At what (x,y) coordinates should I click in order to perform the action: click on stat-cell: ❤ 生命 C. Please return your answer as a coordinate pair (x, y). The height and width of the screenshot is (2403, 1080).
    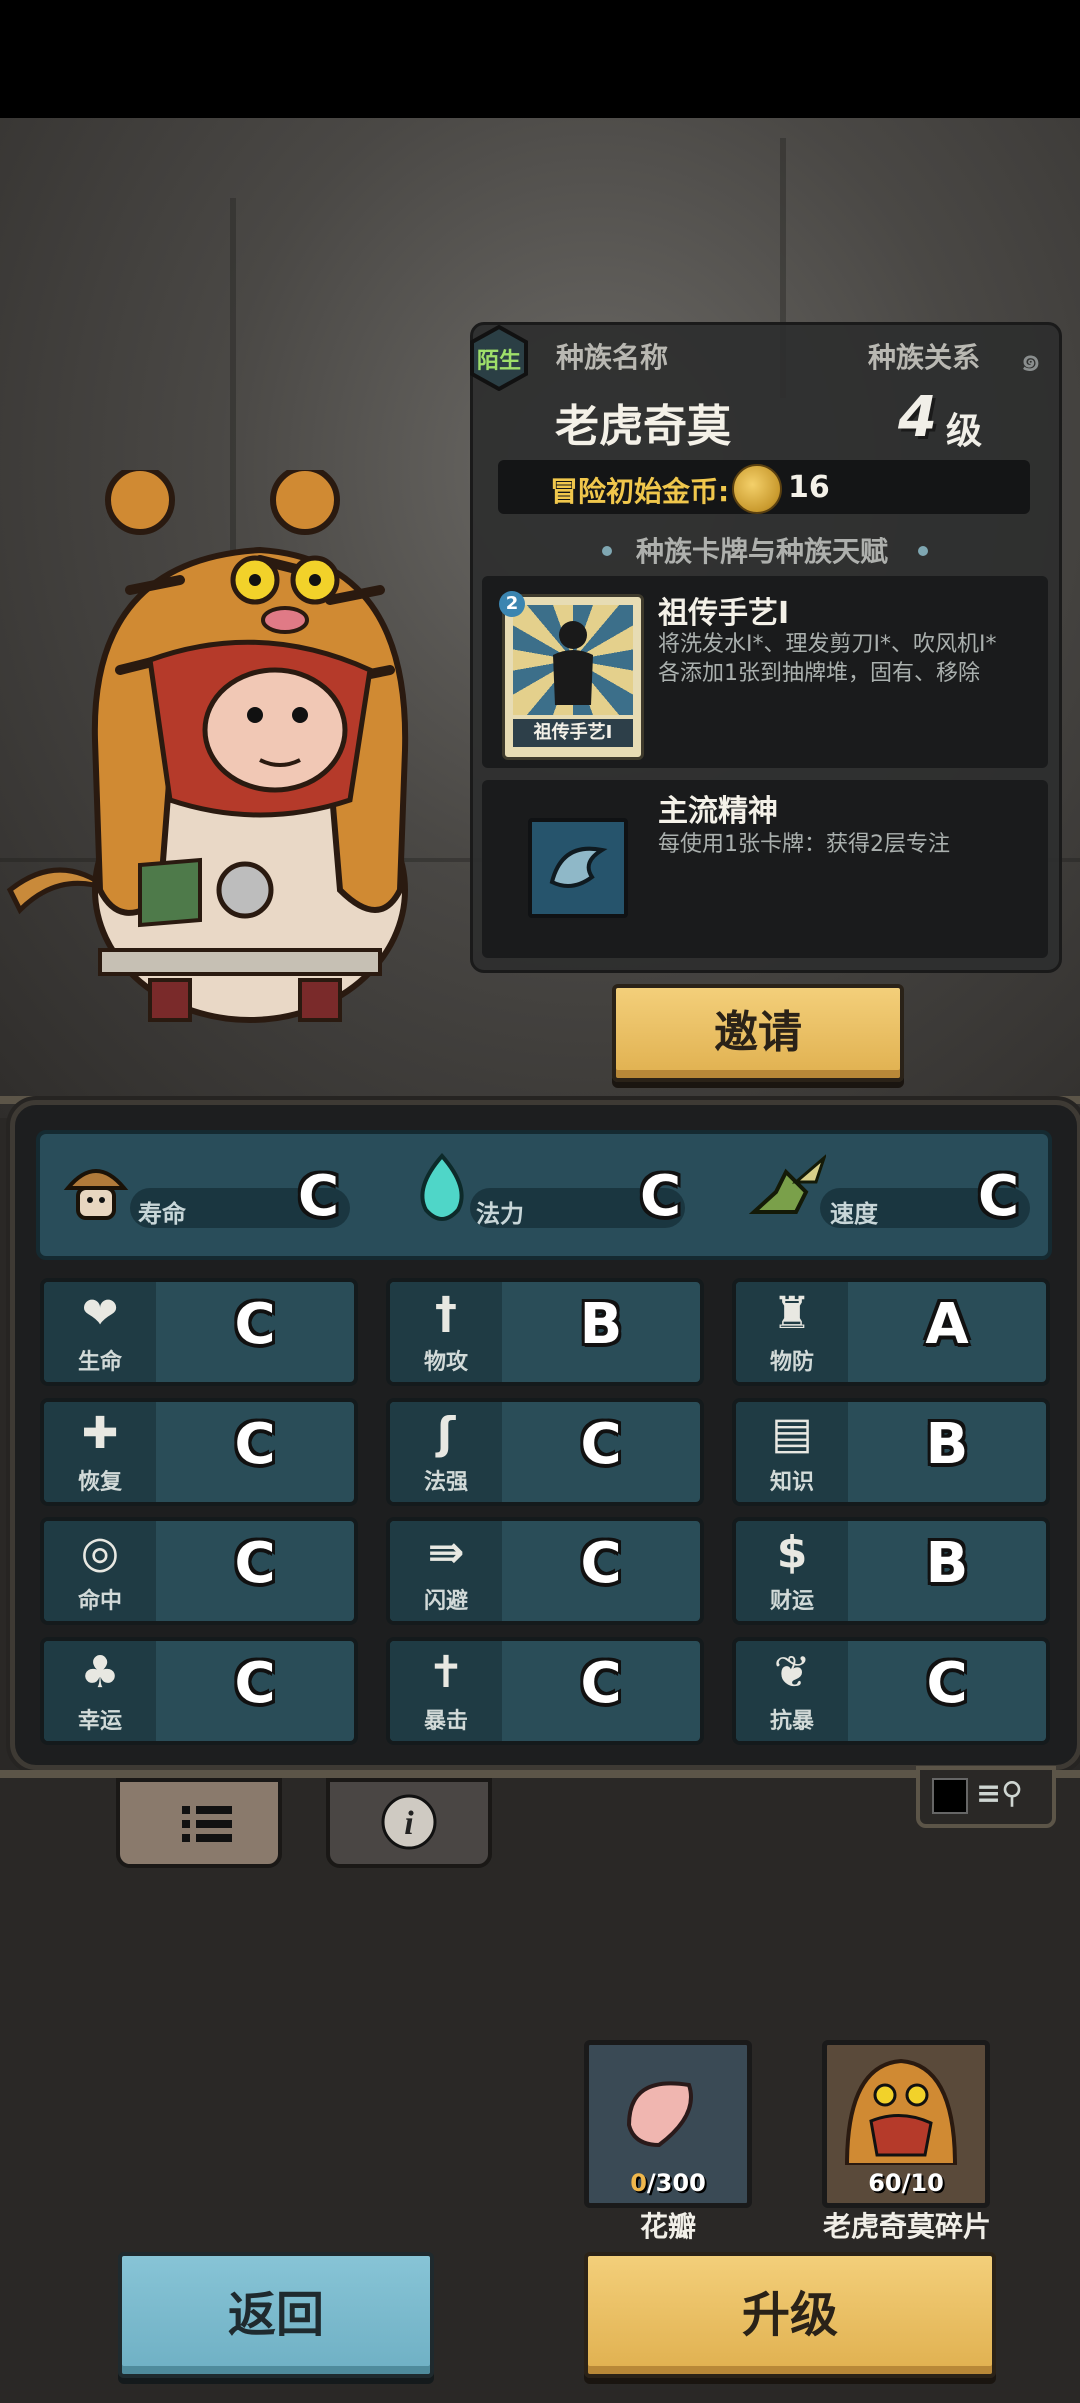
    Looking at the image, I should click on (199, 1332).